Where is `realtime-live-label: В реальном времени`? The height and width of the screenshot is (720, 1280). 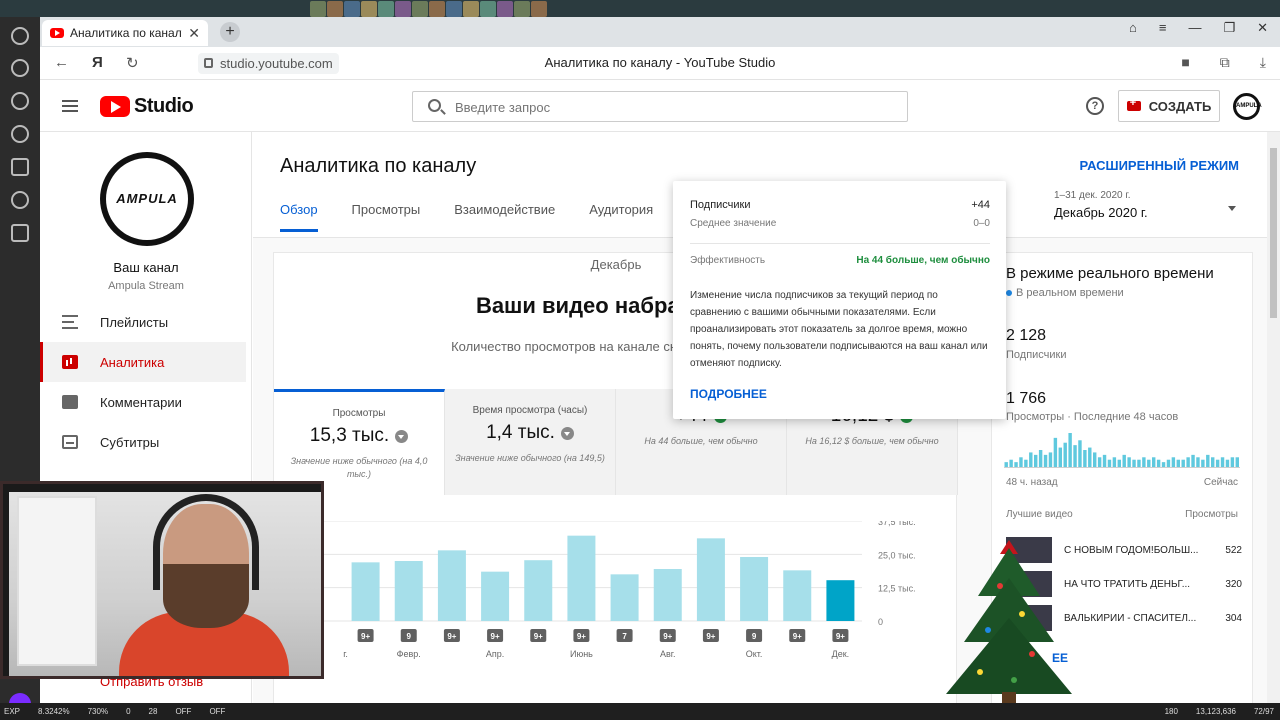
realtime-live-label: В реальном времени is located at coordinates (1070, 293).